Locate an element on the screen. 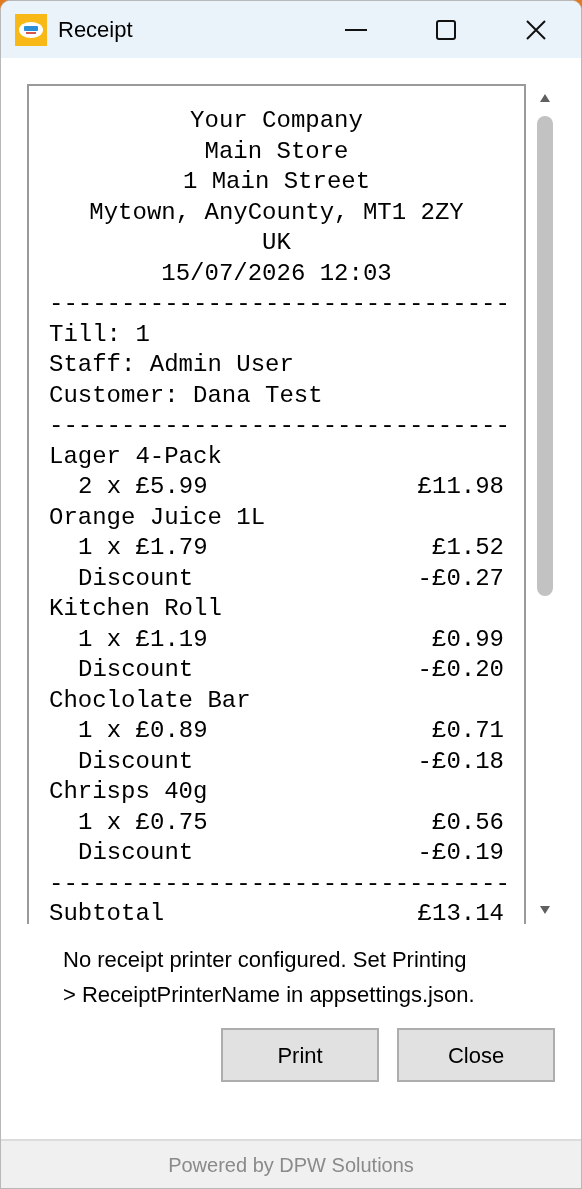  receipt-line-label: 1 x £1.79 is located at coordinates (143, 548).